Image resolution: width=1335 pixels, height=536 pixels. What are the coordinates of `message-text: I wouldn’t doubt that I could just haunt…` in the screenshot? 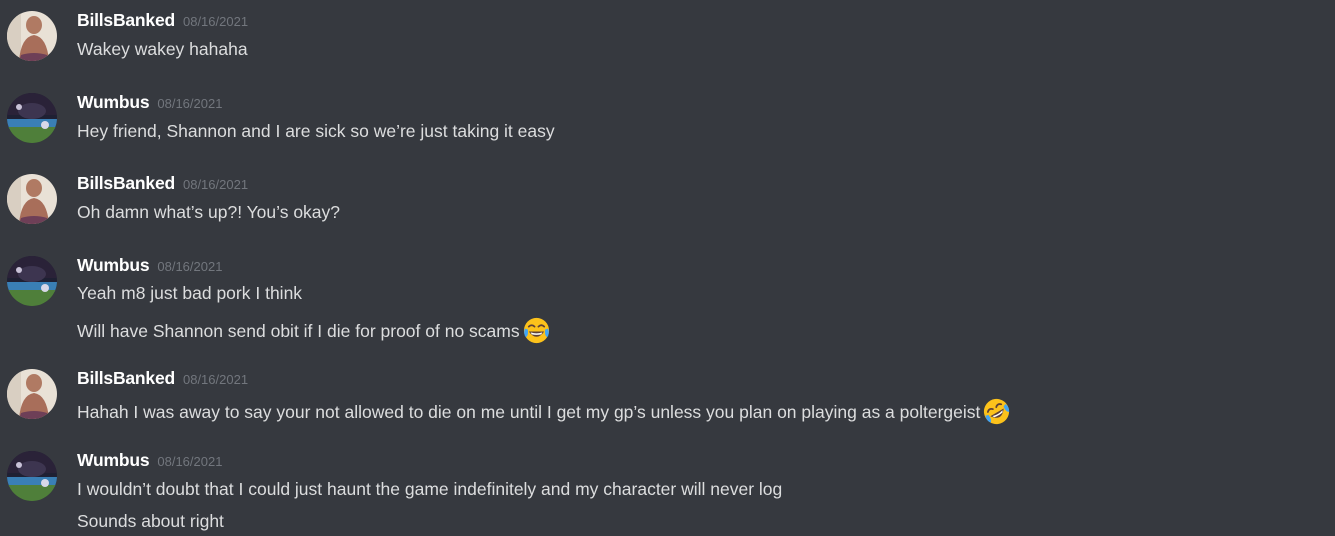 It's located at (429, 489).